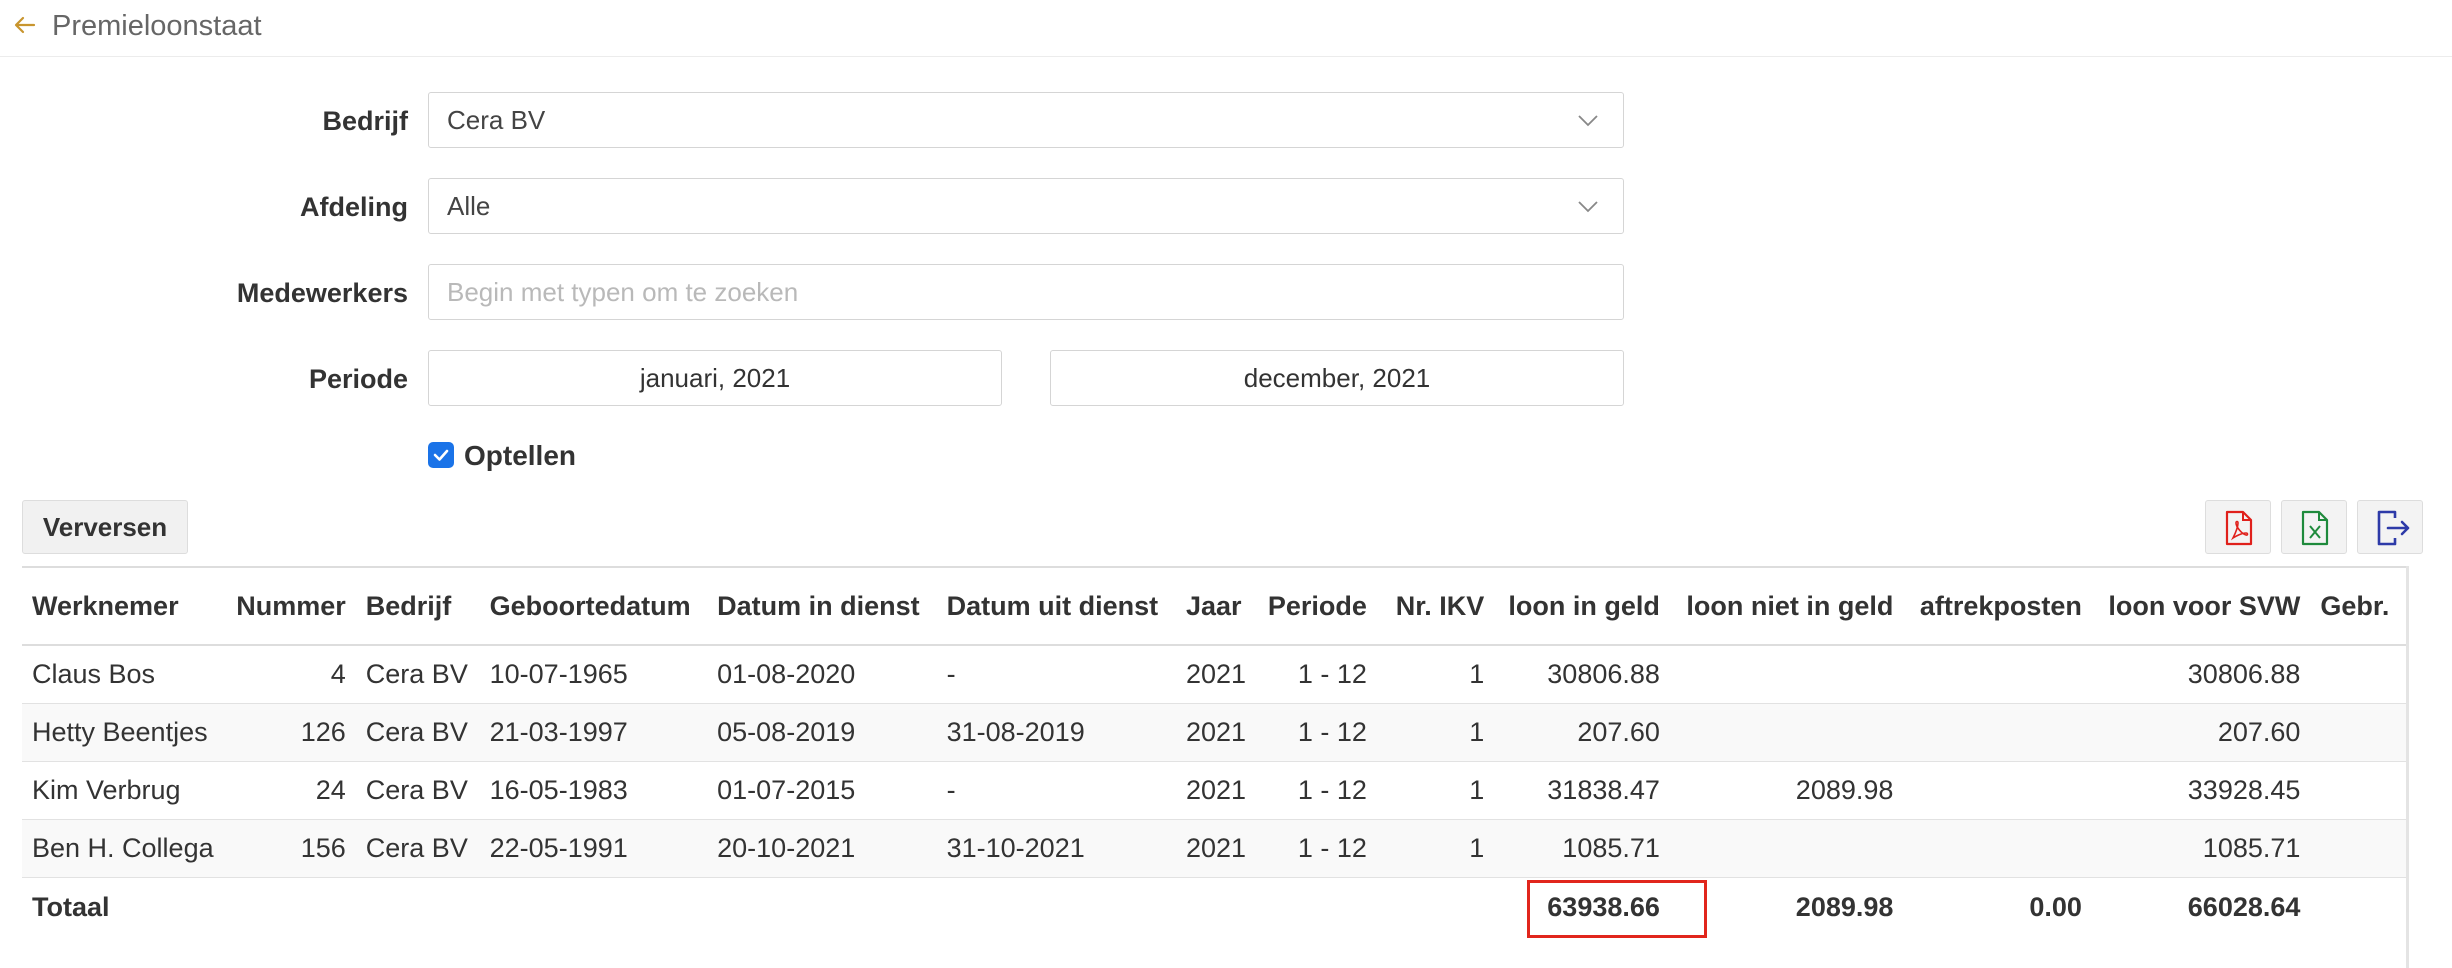 Image resolution: width=2452 pixels, height=968 pixels. I want to click on cell-geboortedatum: 22-05-1991, so click(593, 848).